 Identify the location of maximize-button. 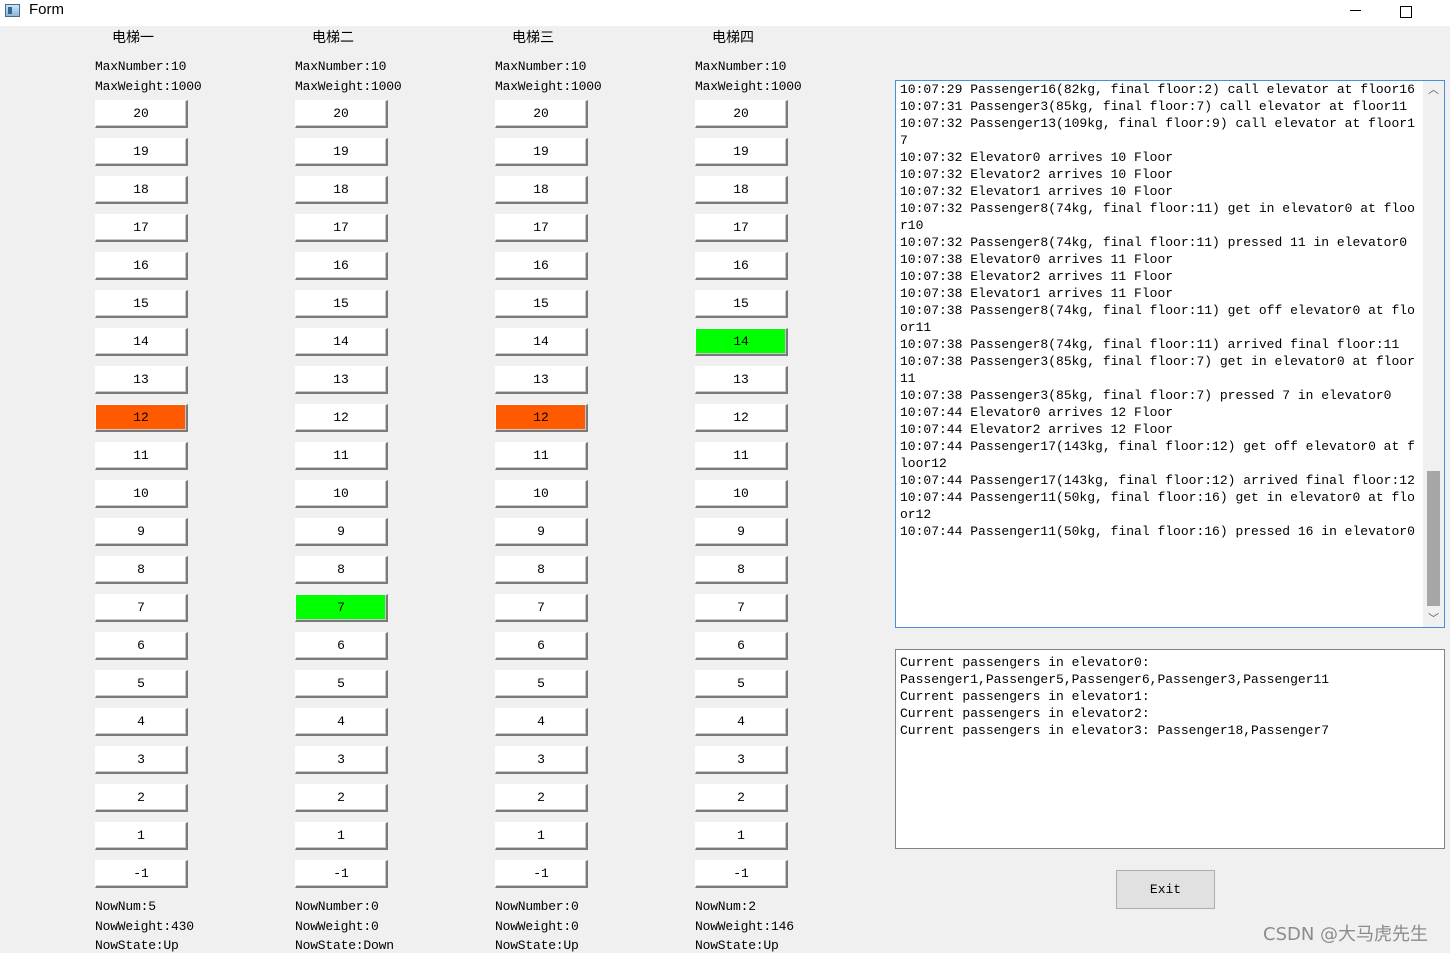
(1406, 13).